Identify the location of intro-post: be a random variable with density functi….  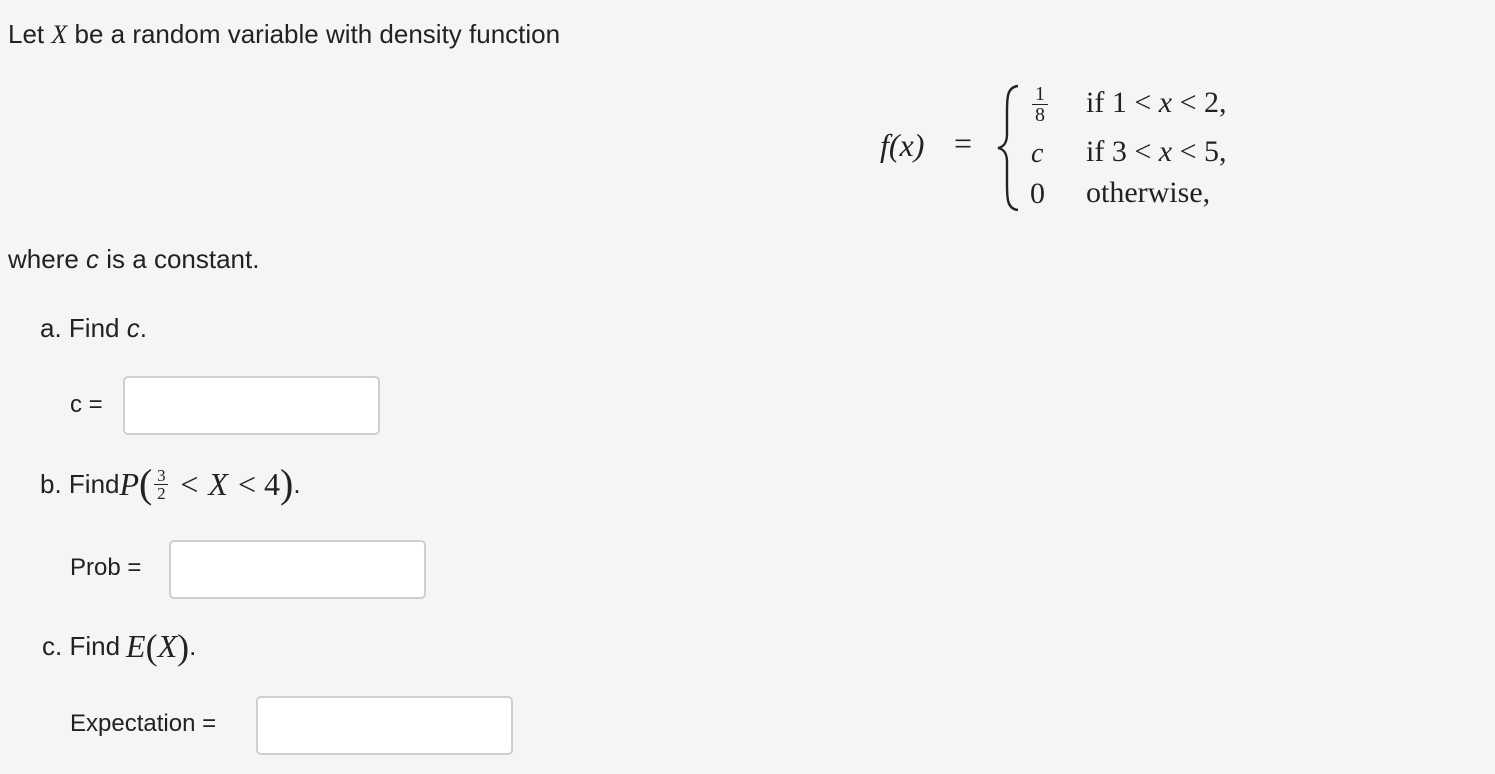
(314, 34).